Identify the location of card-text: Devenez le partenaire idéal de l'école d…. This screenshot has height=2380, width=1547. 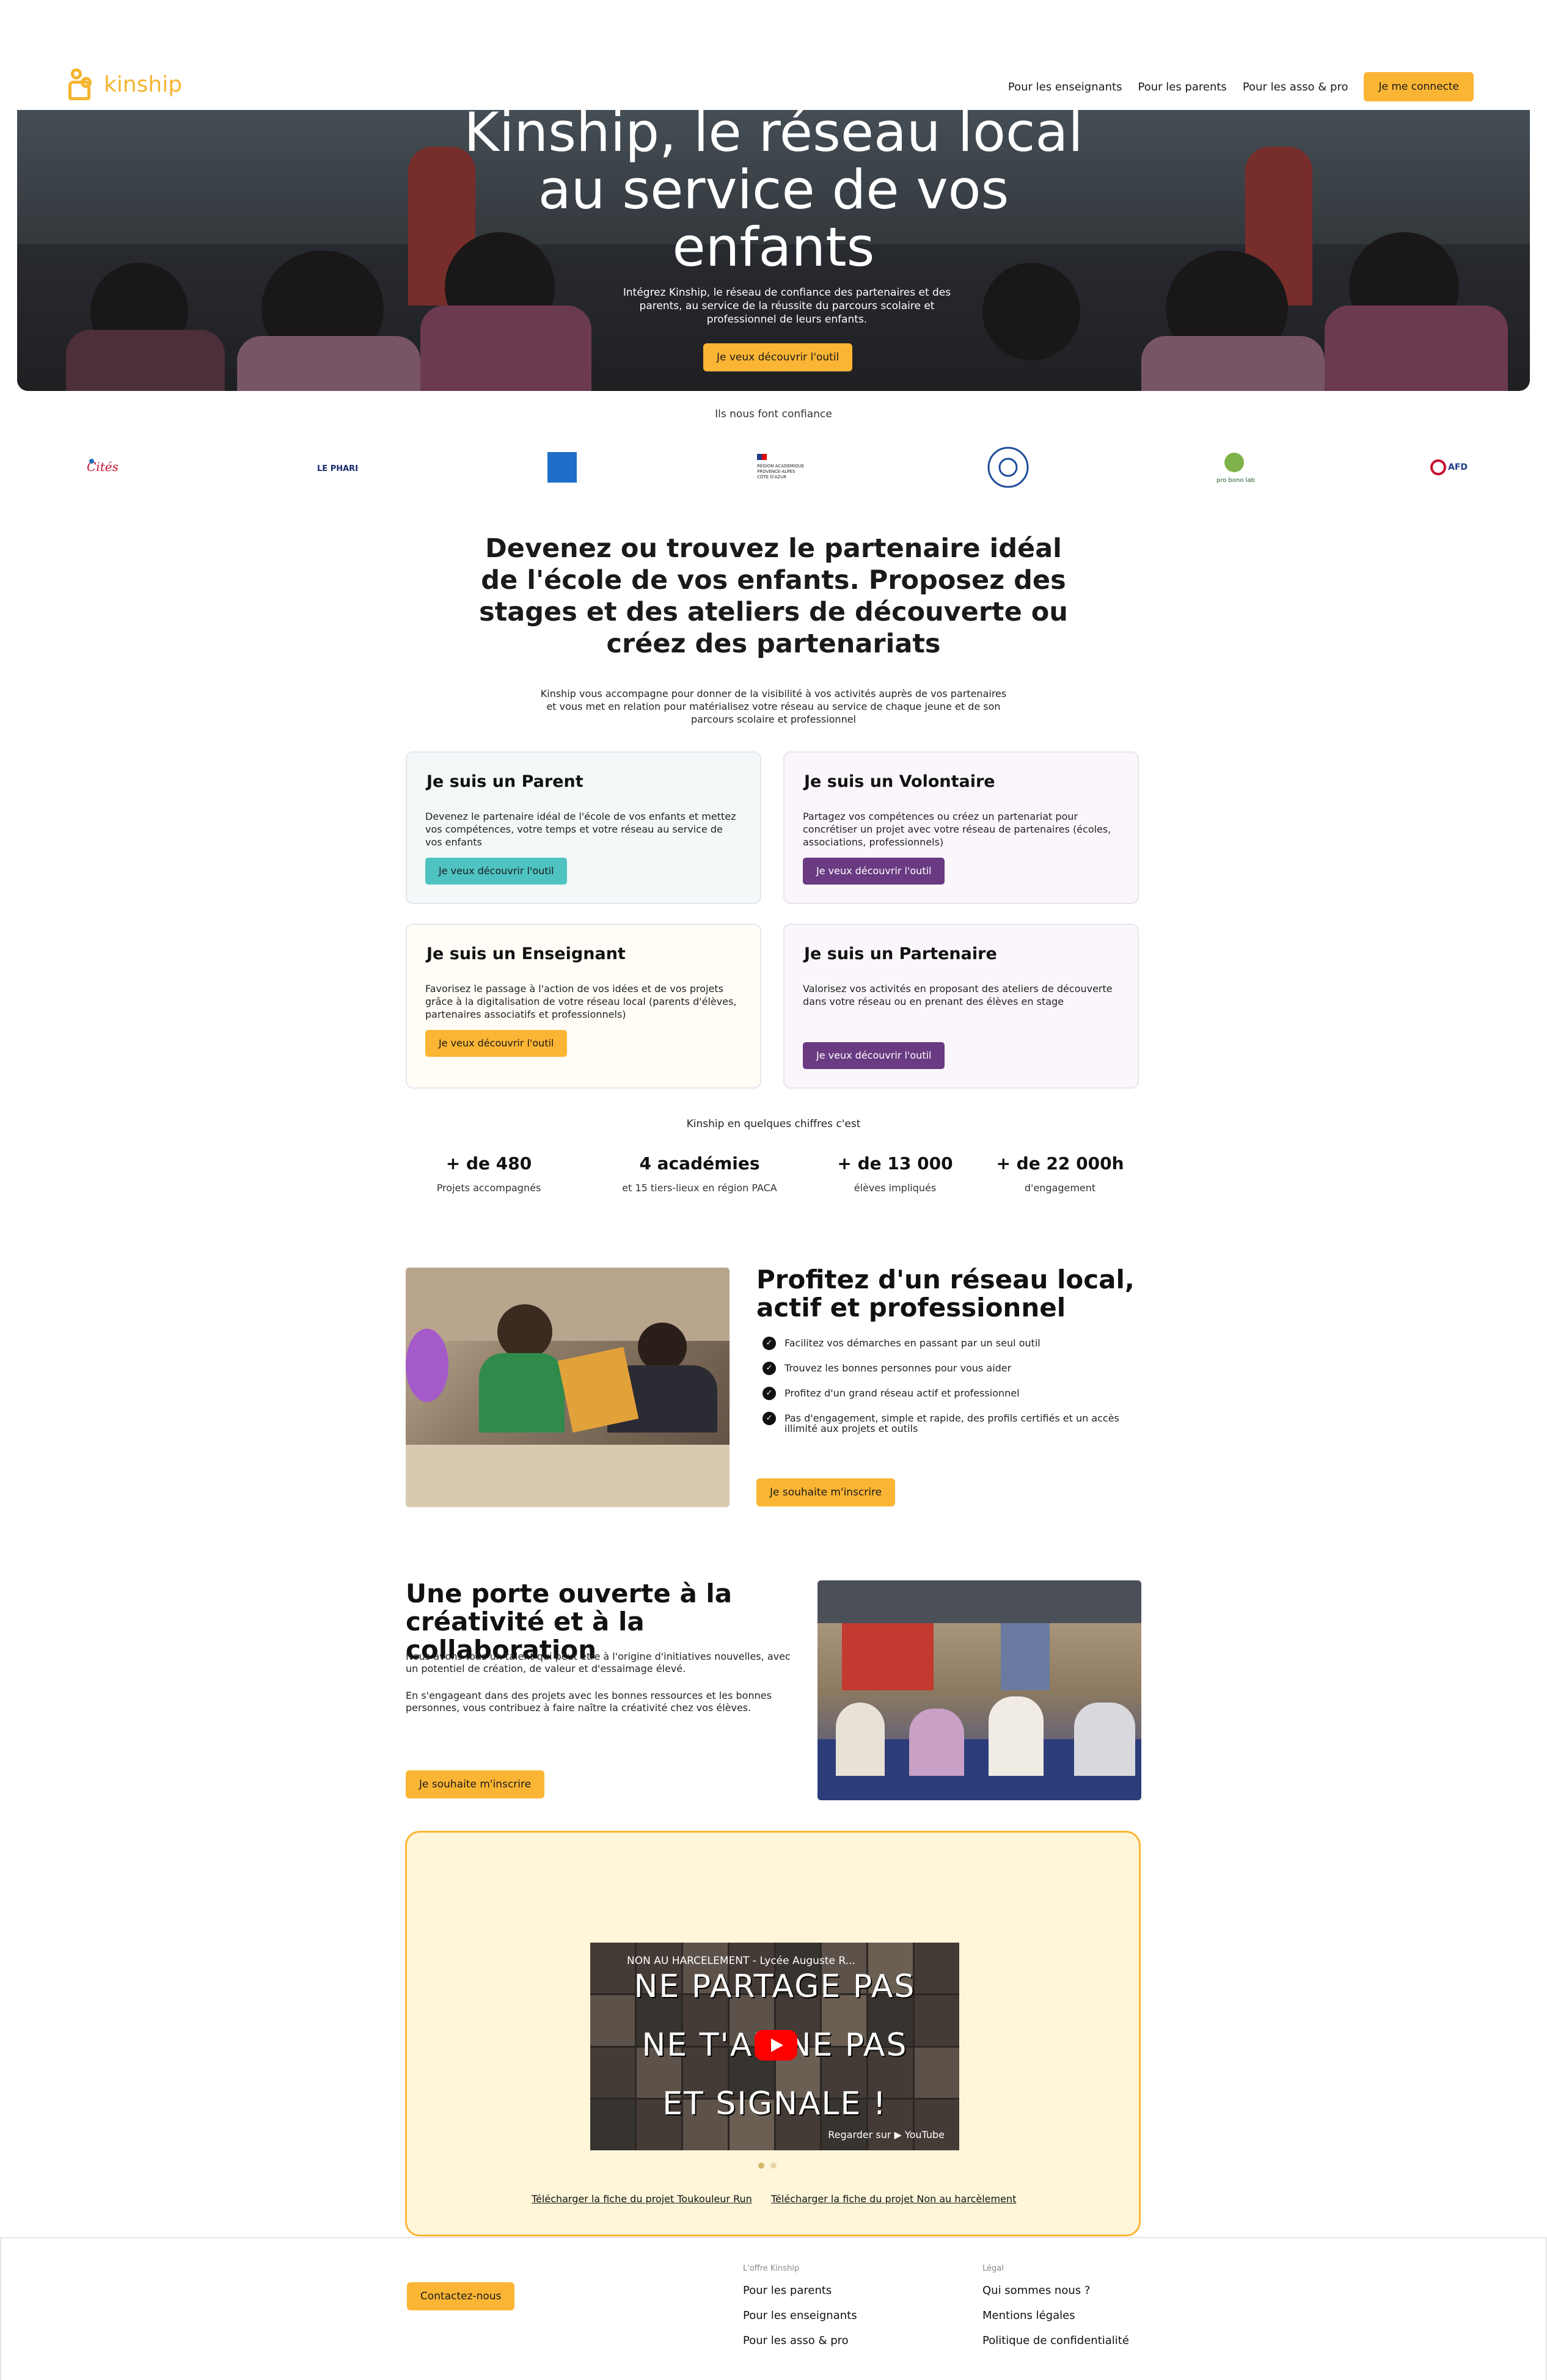
(580, 829).